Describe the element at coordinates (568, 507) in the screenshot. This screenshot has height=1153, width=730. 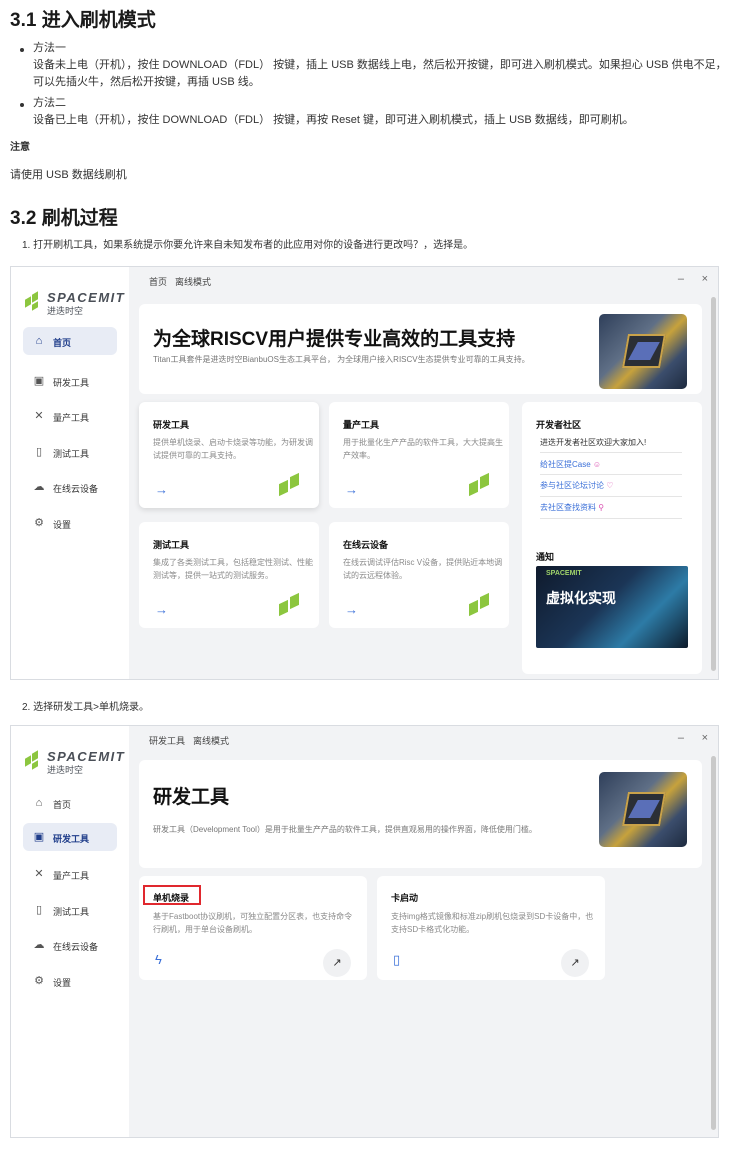
I see `link-label: 去社区查找资料` at that location.